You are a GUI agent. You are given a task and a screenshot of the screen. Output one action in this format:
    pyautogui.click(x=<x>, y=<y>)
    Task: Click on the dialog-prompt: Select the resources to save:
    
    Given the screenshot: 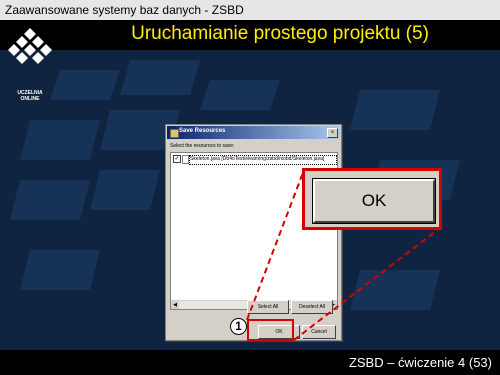 What is the action you would take?
    pyautogui.click(x=202, y=146)
    